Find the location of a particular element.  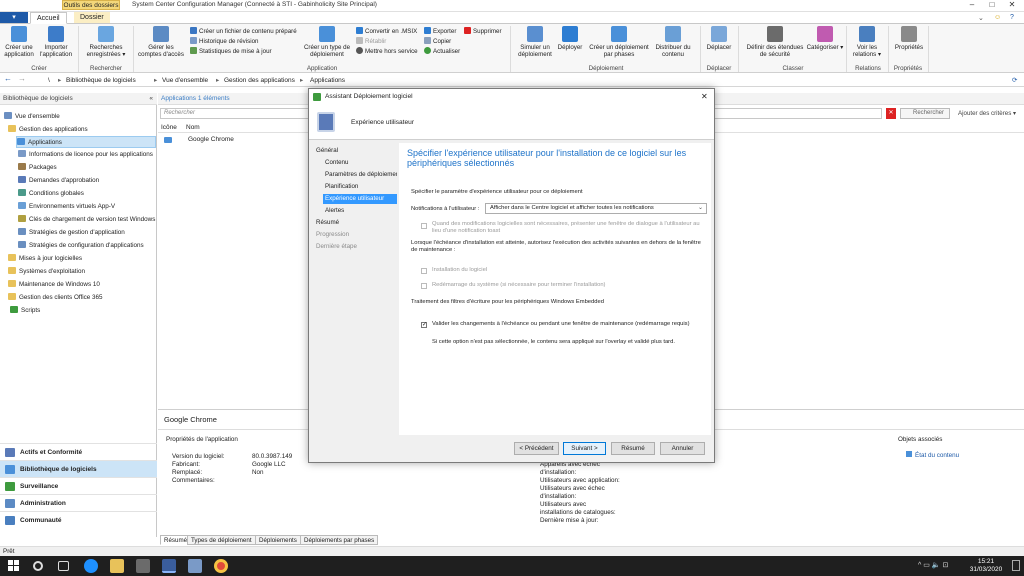

step-deployment-settings: Paramètres de déploiement is located at coordinates (361, 175).